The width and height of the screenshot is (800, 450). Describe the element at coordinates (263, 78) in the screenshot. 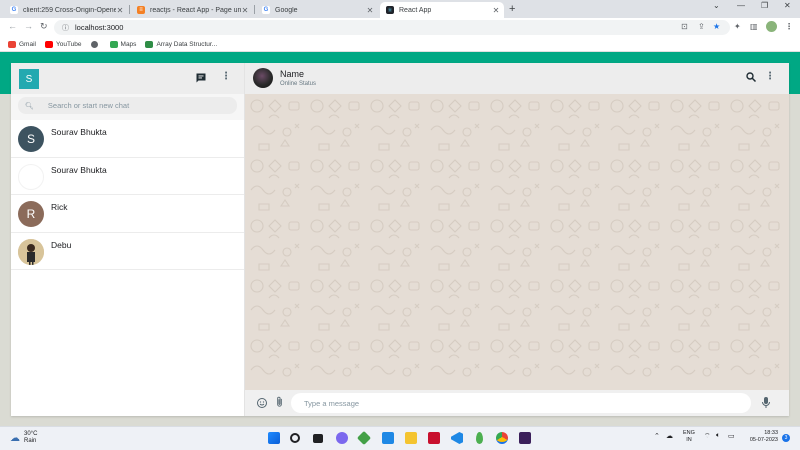

I see `avatar` at that location.